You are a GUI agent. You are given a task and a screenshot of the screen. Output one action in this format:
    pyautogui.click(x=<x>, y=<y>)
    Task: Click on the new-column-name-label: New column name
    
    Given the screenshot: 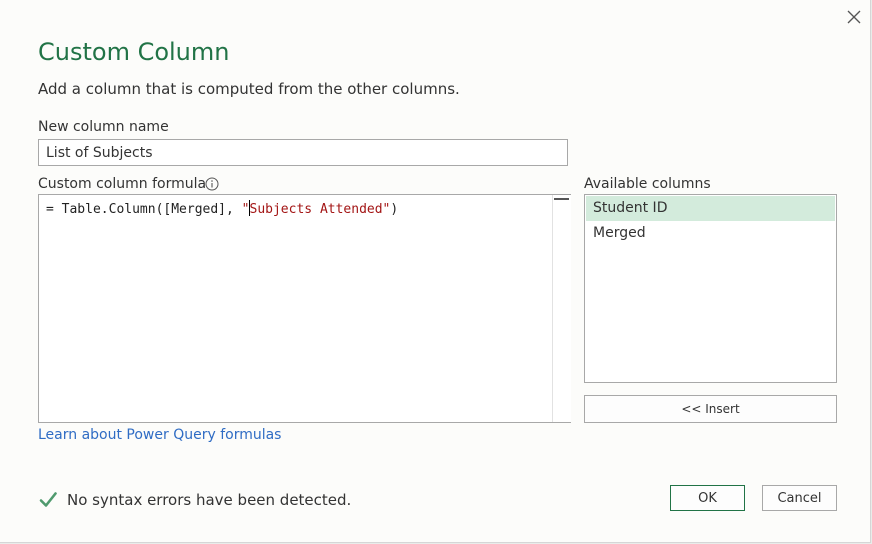 What is the action you would take?
    pyautogui.click(x=103, y=127)
    